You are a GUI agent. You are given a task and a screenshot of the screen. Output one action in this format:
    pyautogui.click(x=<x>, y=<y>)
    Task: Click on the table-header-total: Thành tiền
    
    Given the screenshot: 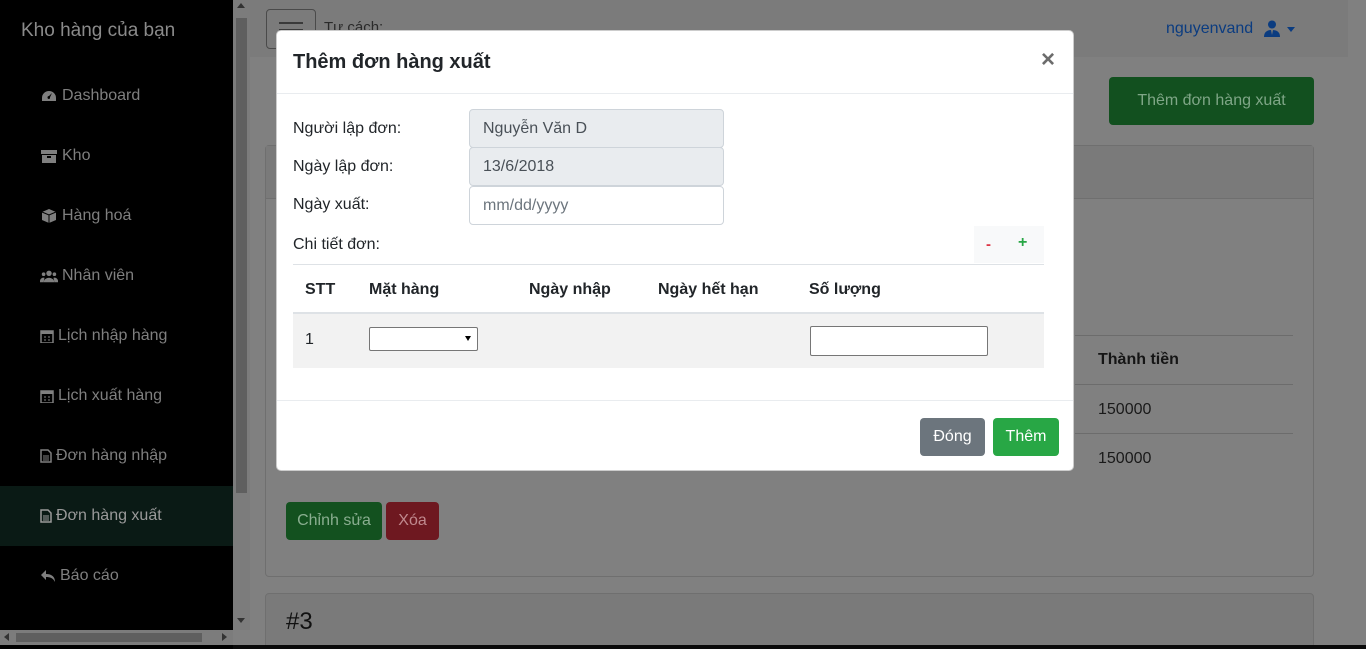 What is the action you would take?
    pyautogui.click(x=1138, y=359)
    